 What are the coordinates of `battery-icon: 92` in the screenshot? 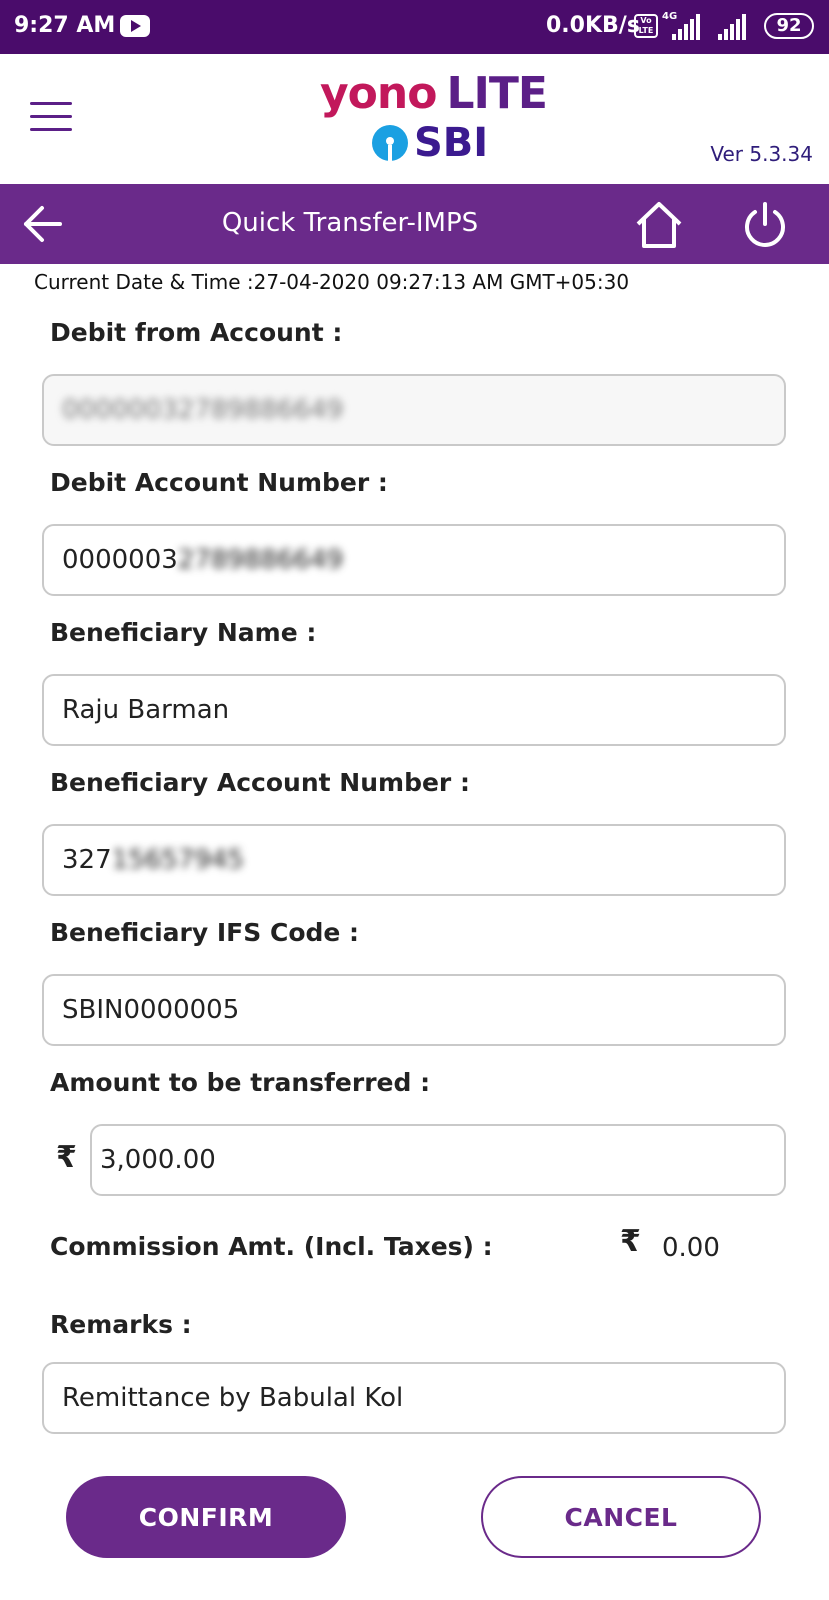 It's located at (789, 26).